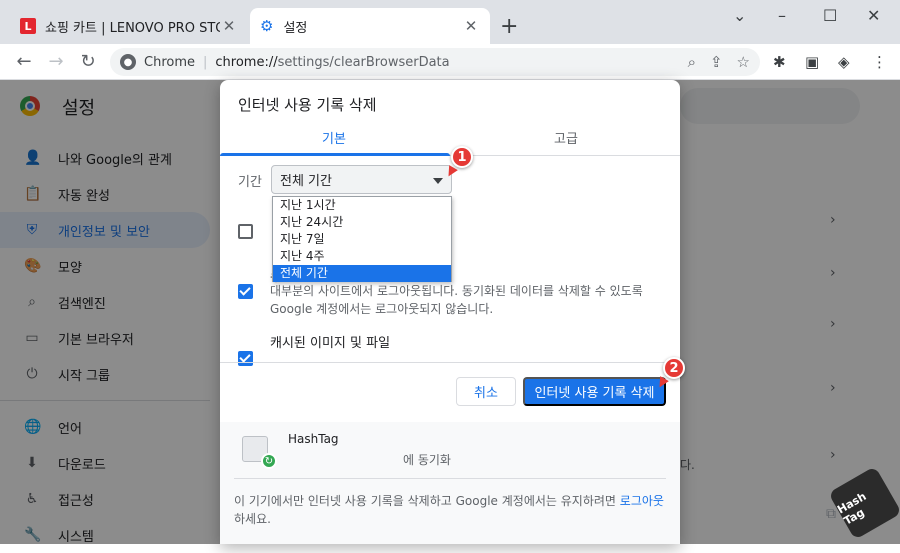 Image resolution: width=900 pixels, height=553 pixels. I want to click on option-all-time: 전체 기간, so click(362, 273).